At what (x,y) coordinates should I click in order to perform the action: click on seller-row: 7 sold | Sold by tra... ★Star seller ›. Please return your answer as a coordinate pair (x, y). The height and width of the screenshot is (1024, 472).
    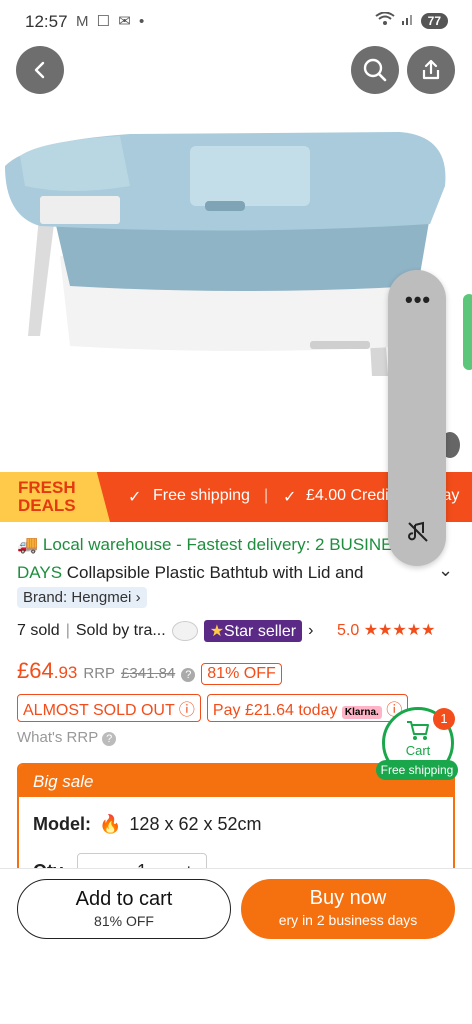
    Looking at the image, I should click on (165, 631).